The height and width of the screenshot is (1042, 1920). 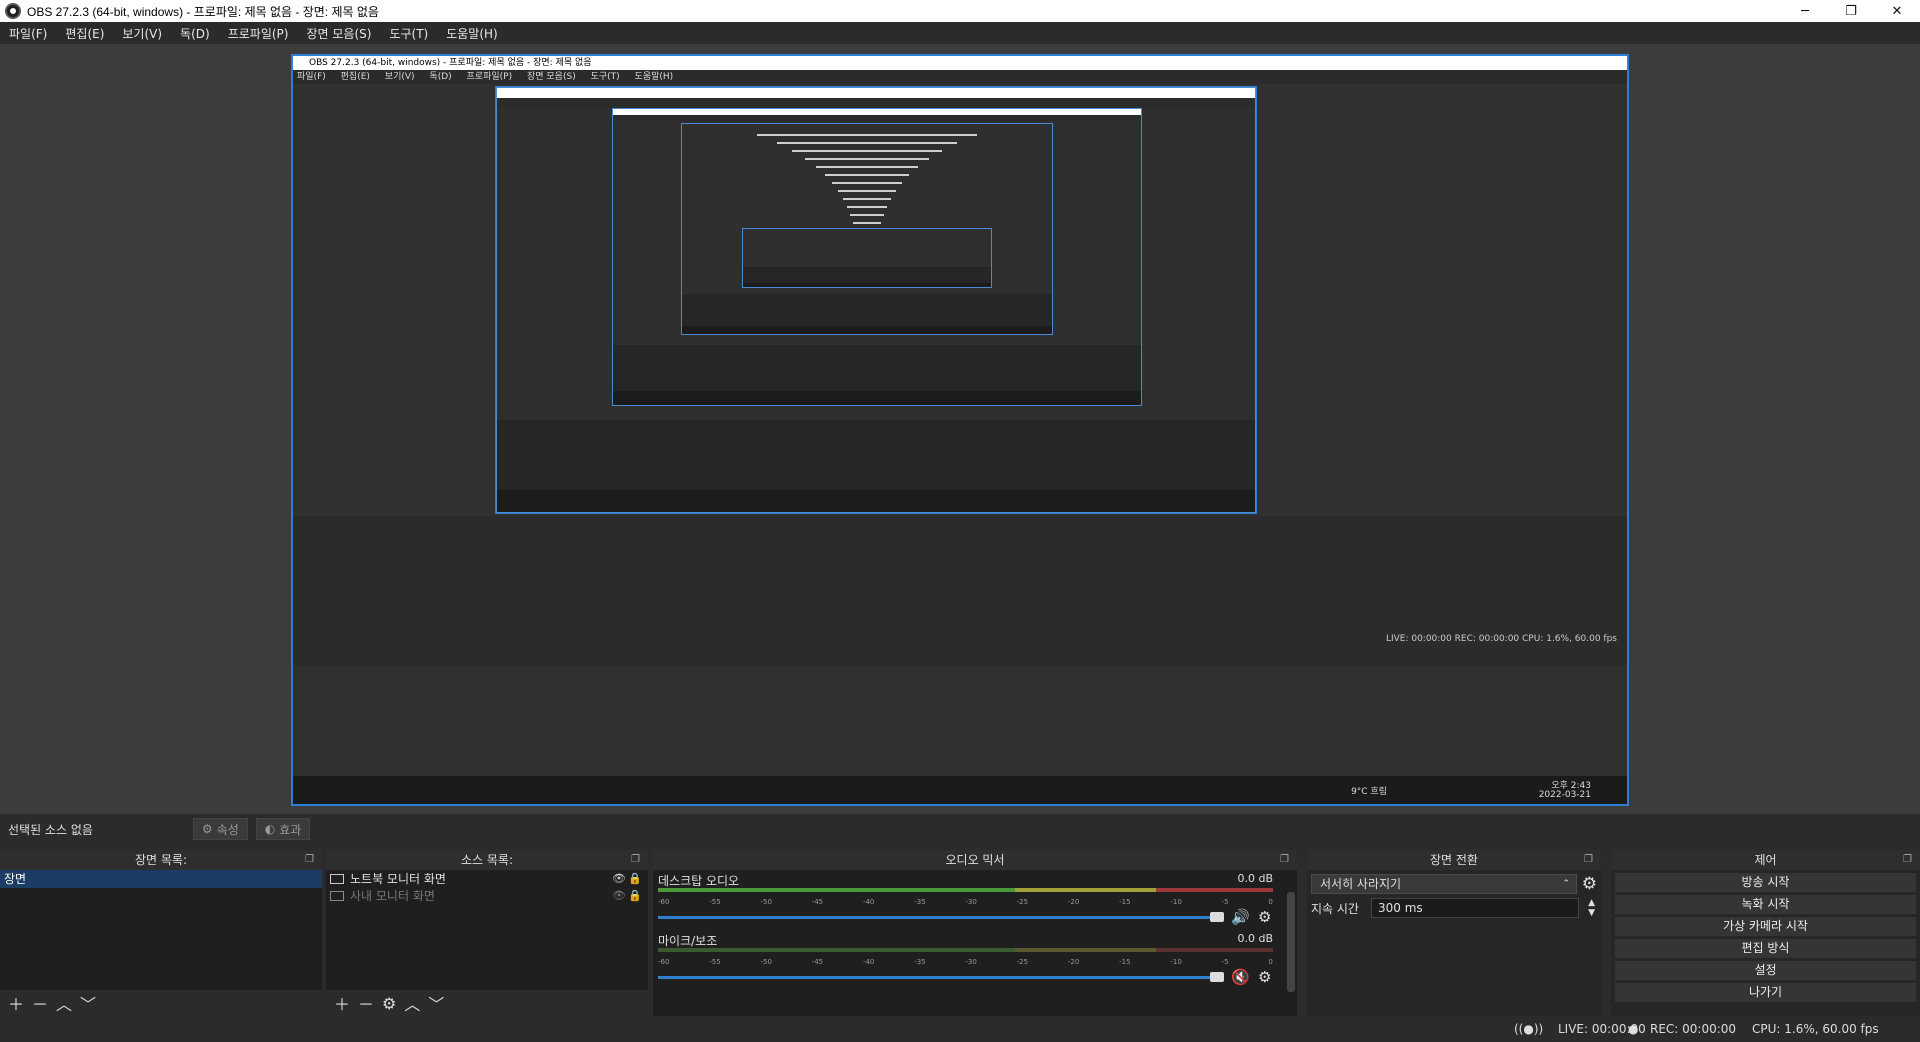 What do you see at coordinates (960, 829) in the screenshot?
I see `source-toolbar: 선택된 소스 없음 ⚙ 속성 ◐ 효과` at bounding box center [960, 829].